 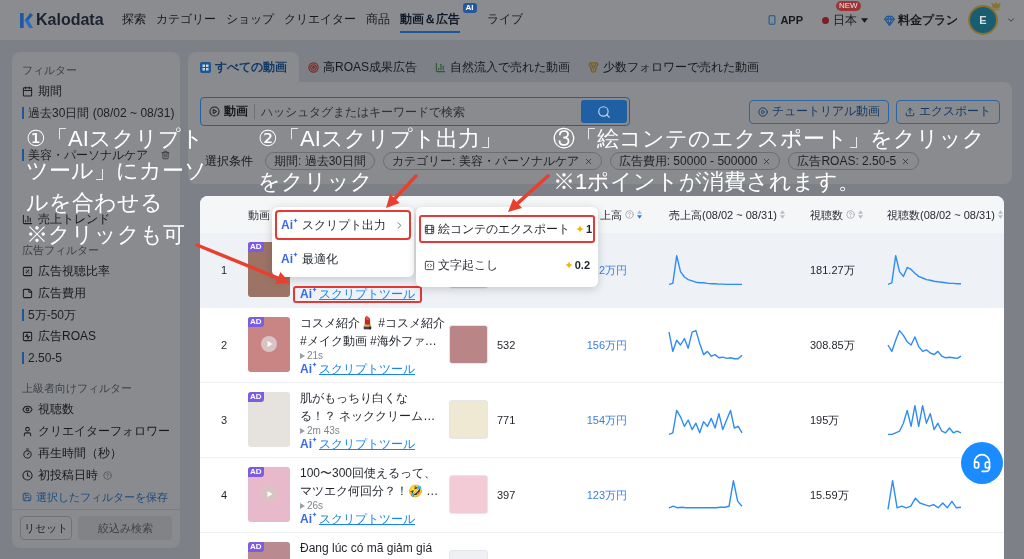 I want to click on ad-badge: AD, so click(x=256, y=472).